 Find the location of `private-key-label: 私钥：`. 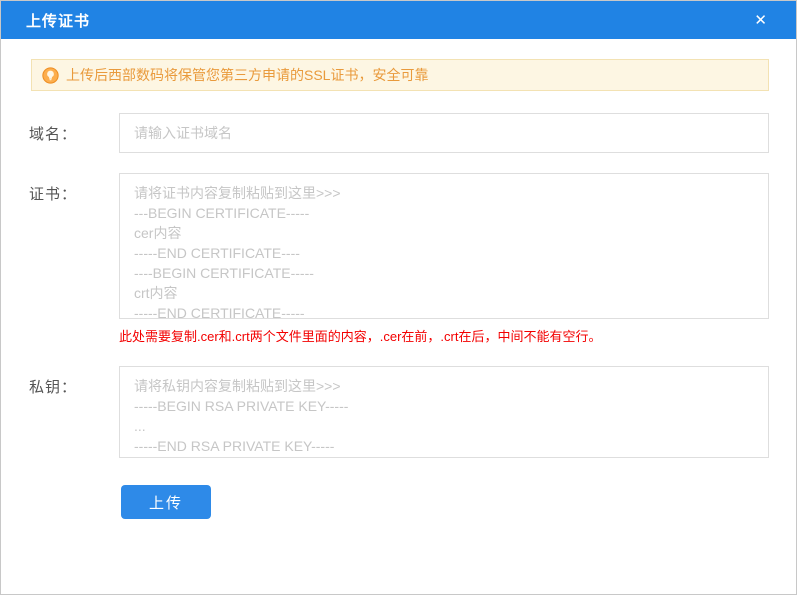

private-key-label: 私钥： is located at coordinates (53, 387).